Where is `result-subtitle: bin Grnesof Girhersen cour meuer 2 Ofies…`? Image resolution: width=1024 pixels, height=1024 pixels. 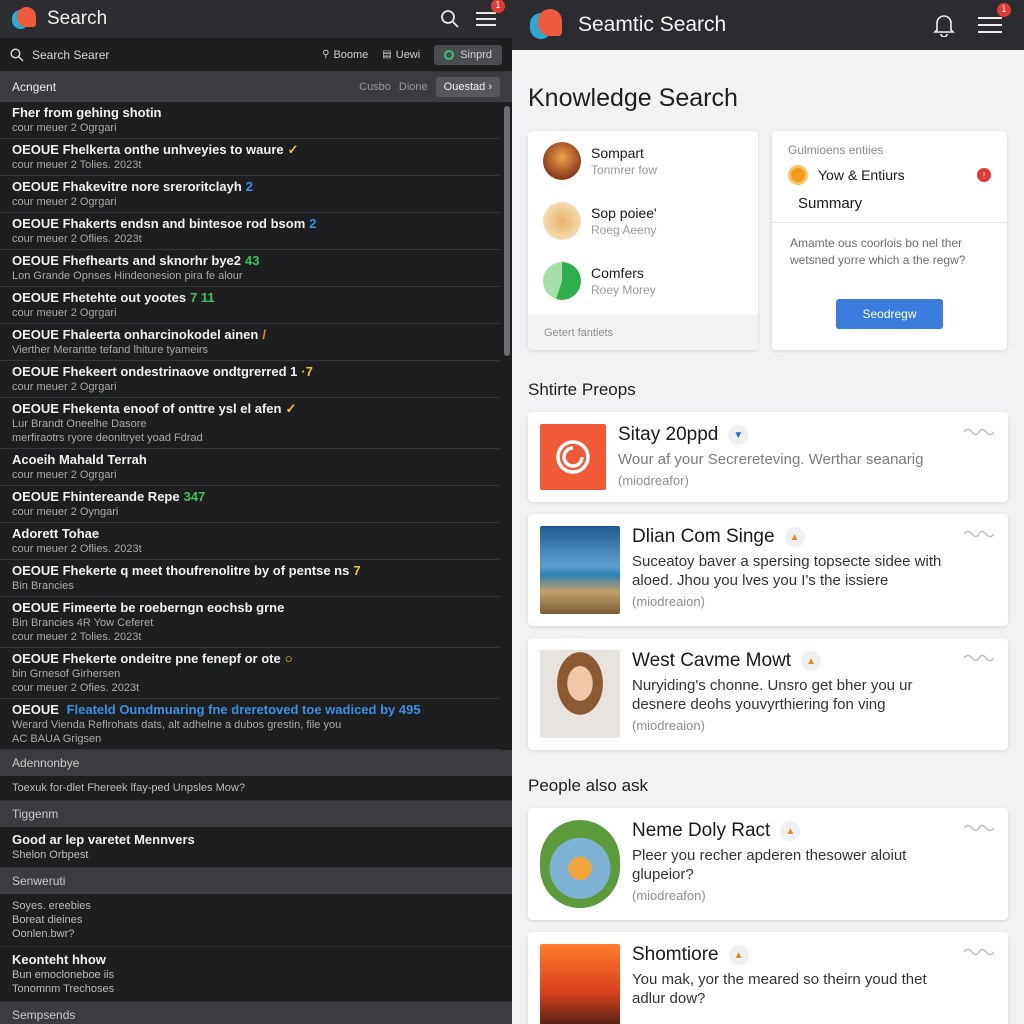
result-subtitle: bin Grnesof Girhersen cour meuer 2 Ofies… is located at coordinates (76, 681).